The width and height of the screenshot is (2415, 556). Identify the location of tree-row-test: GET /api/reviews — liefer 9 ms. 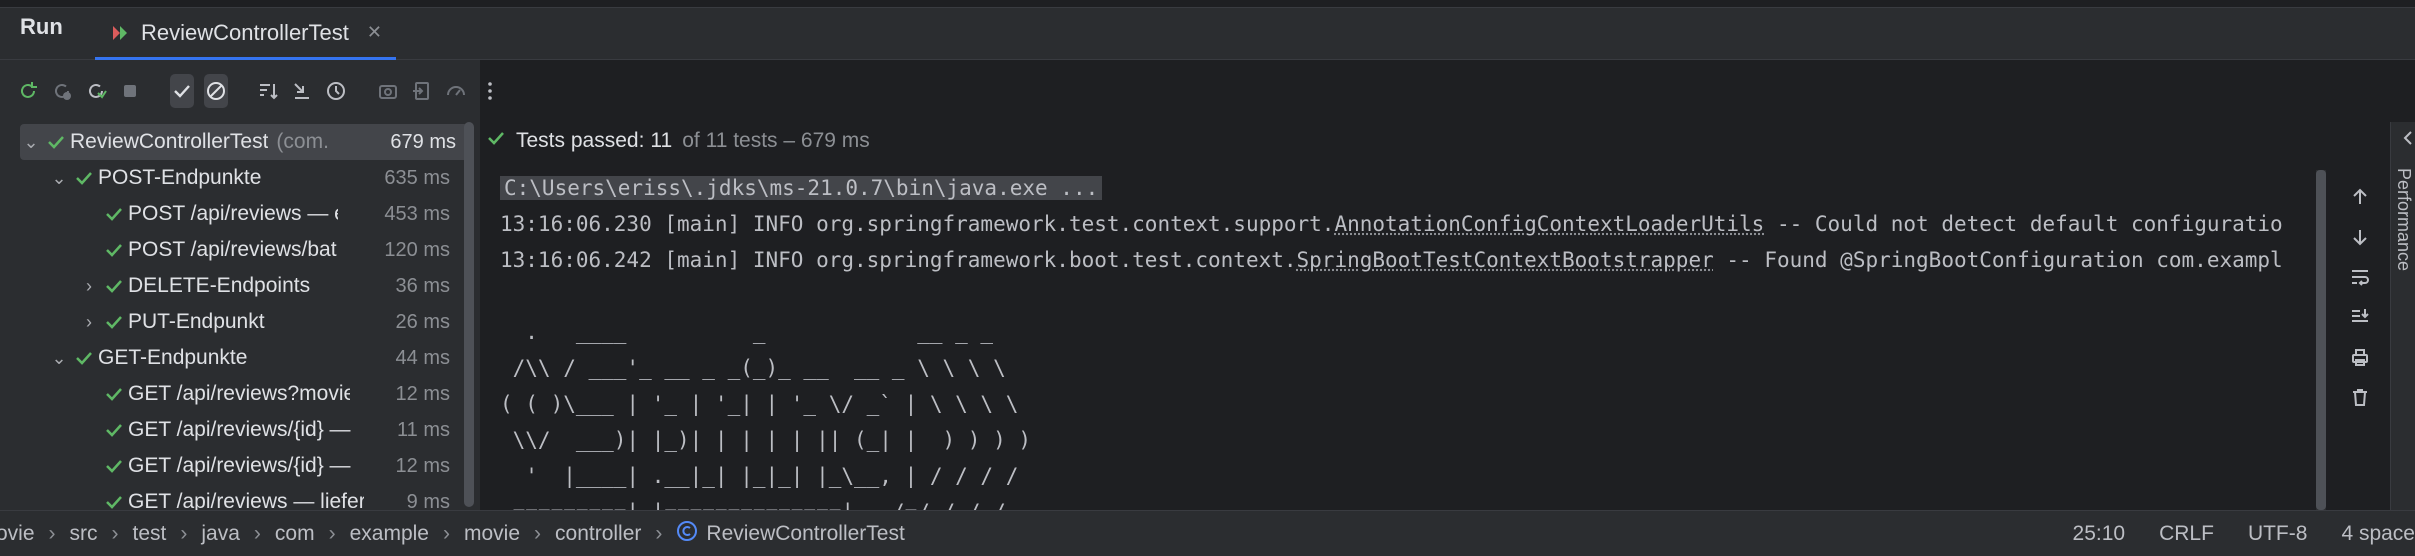
(235, 497).